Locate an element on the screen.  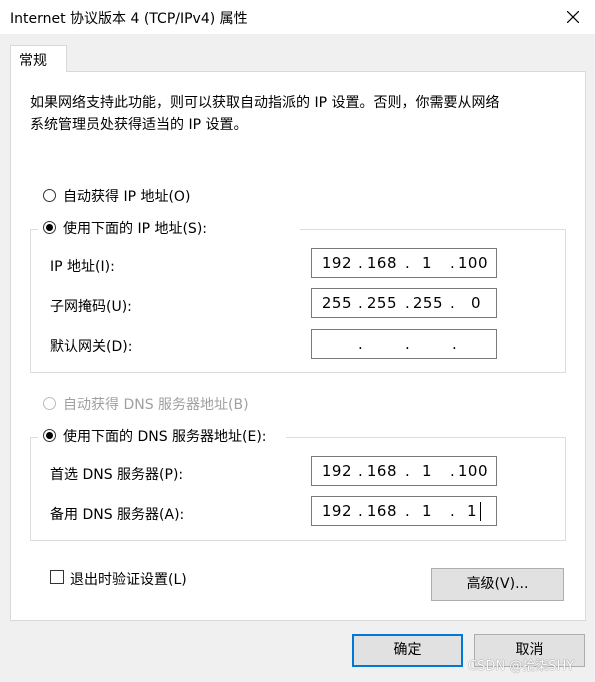
mask-octet-2: 255 is located at coordinates (381, 303).